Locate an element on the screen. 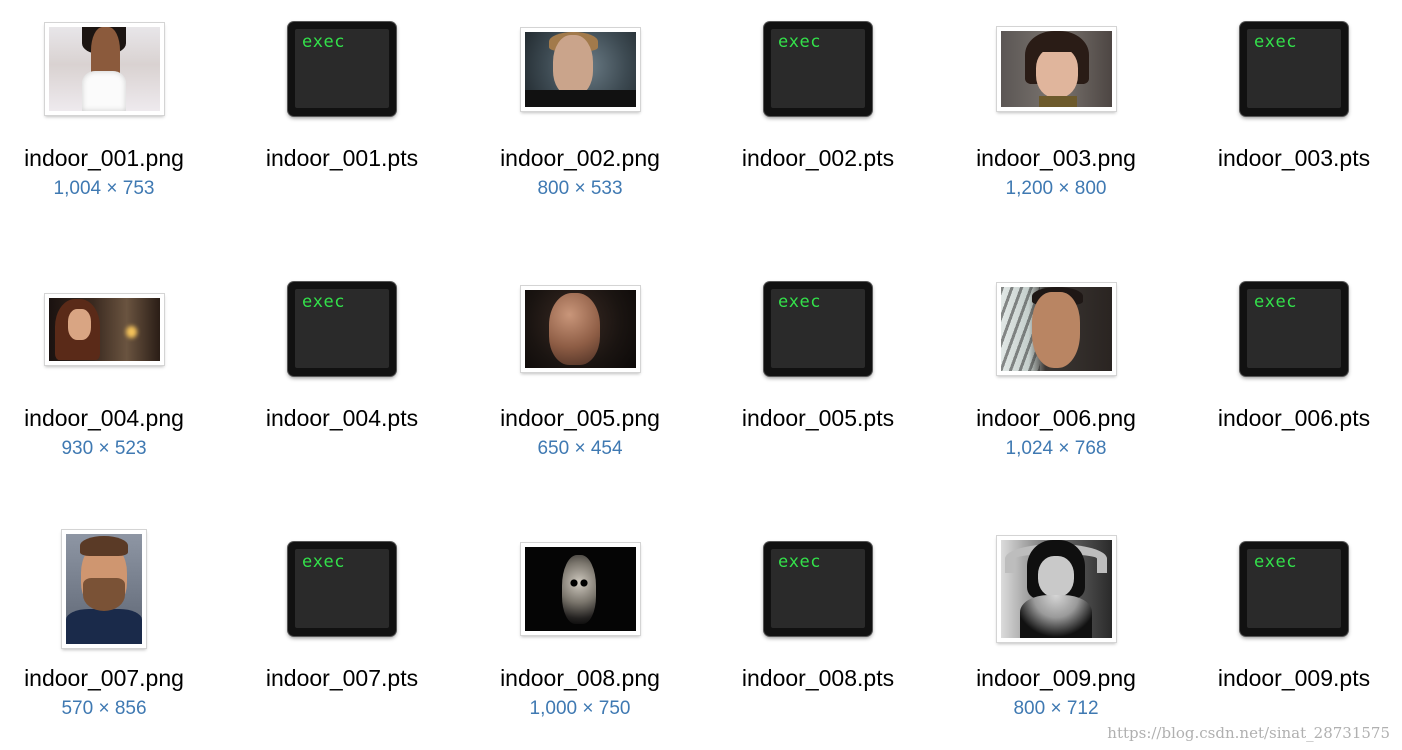  file-name: indoor_005.png is located at coordinates (580, 418).